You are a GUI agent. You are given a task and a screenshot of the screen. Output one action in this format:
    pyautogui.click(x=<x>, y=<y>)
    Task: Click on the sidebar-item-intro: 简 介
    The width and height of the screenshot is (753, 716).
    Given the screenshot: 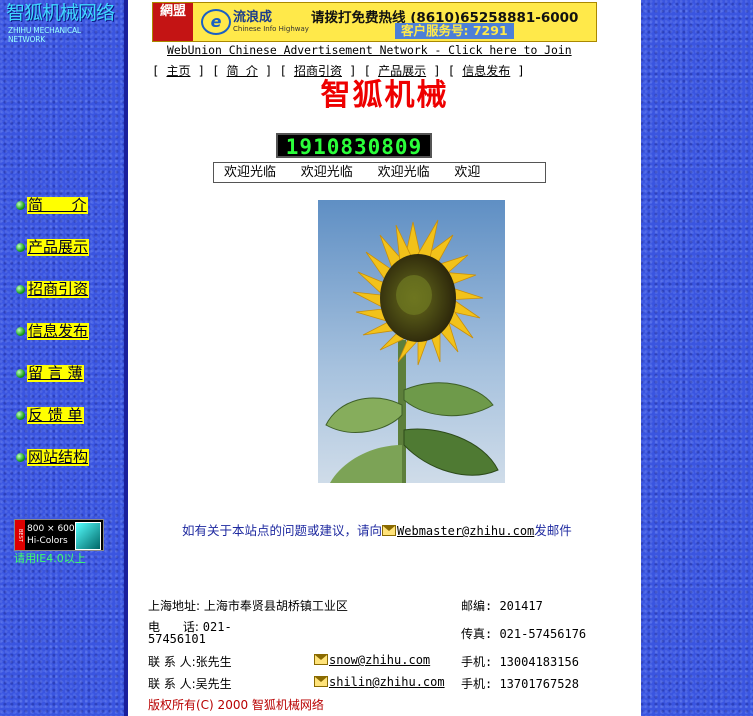 What is the action you would take?
    pyautogui.click(x=52, y=205)
    